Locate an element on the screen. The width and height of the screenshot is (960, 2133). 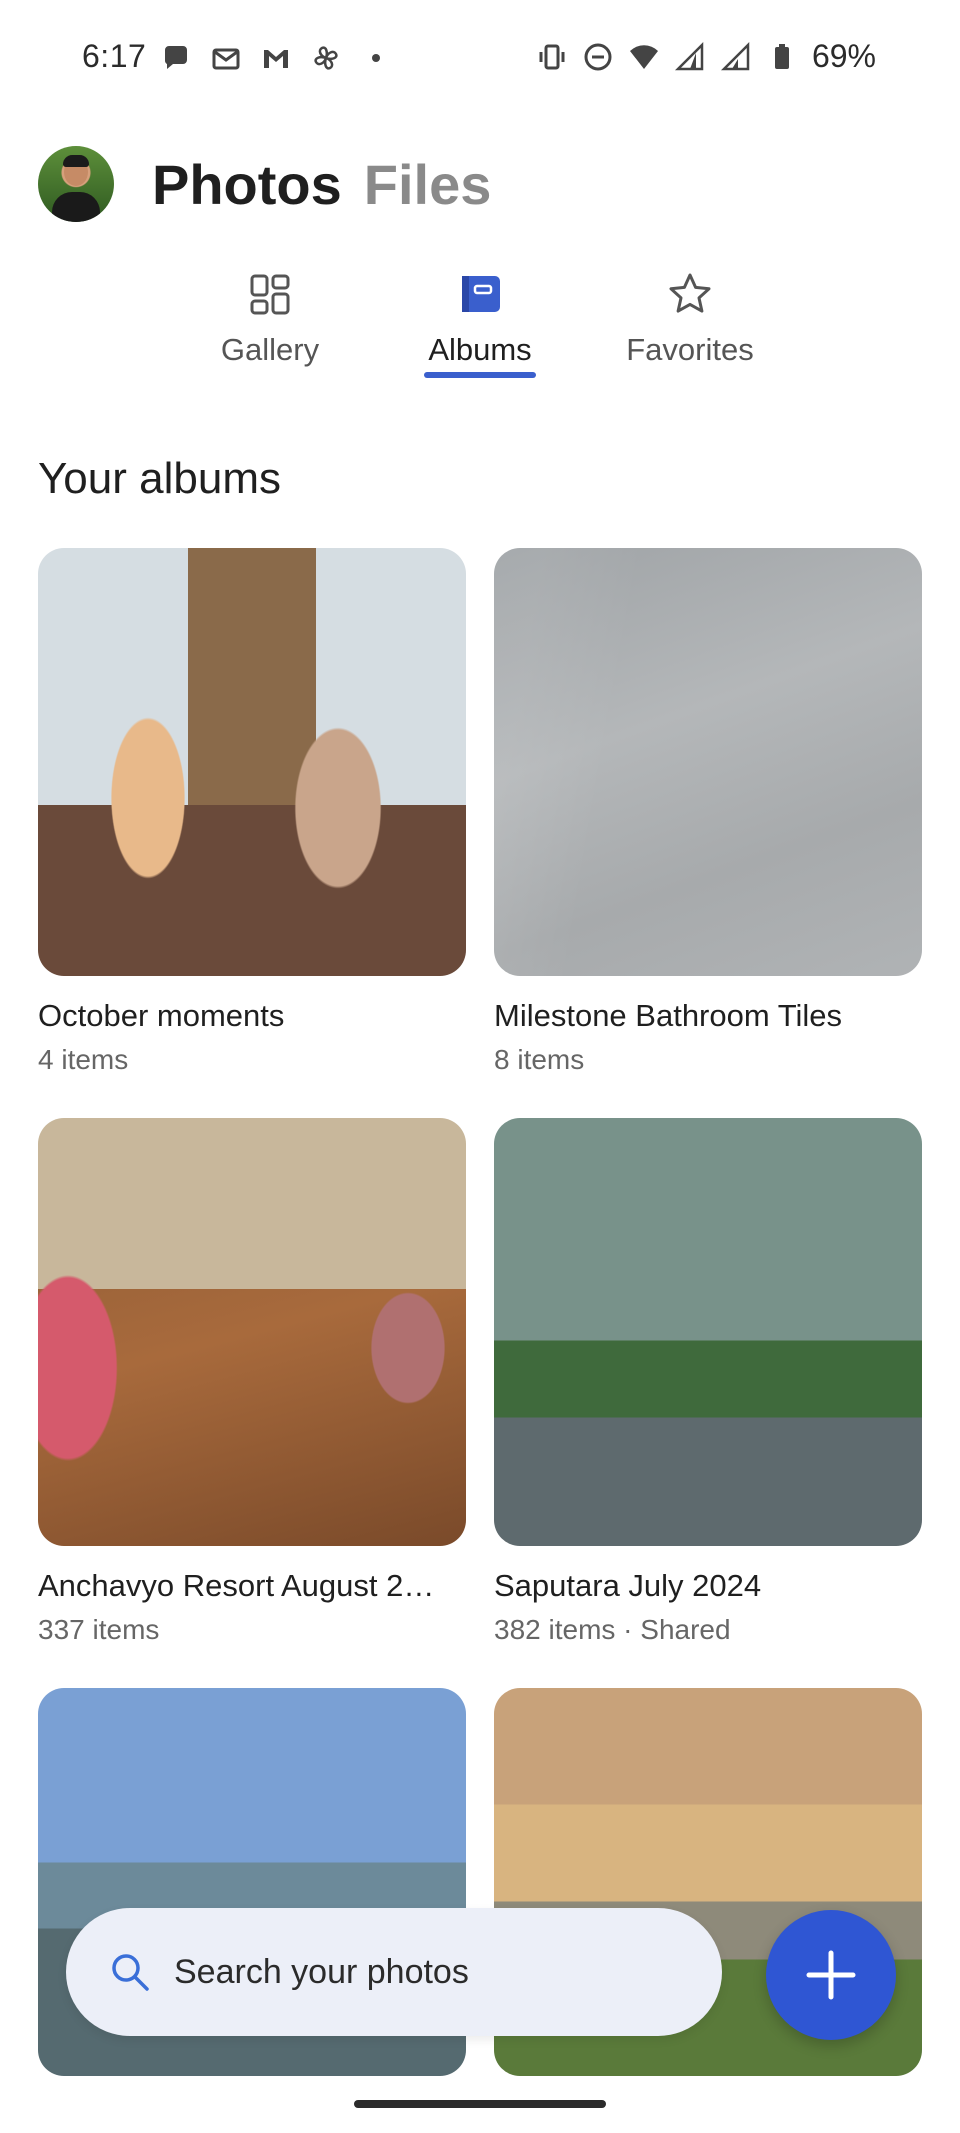
notification-icons is located at coordinates (276, 58).